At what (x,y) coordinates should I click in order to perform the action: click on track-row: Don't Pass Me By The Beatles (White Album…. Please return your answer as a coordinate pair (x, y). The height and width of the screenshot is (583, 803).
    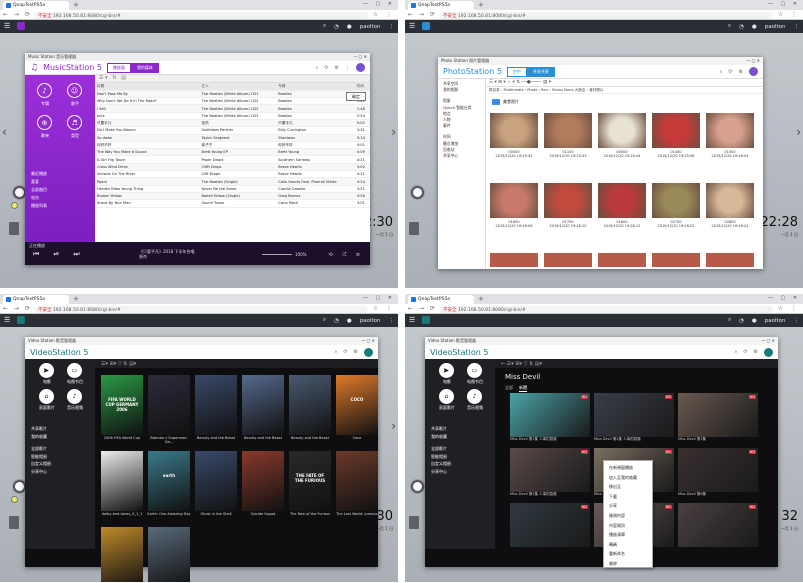
    Looking at the image, I should click on (232, 94).